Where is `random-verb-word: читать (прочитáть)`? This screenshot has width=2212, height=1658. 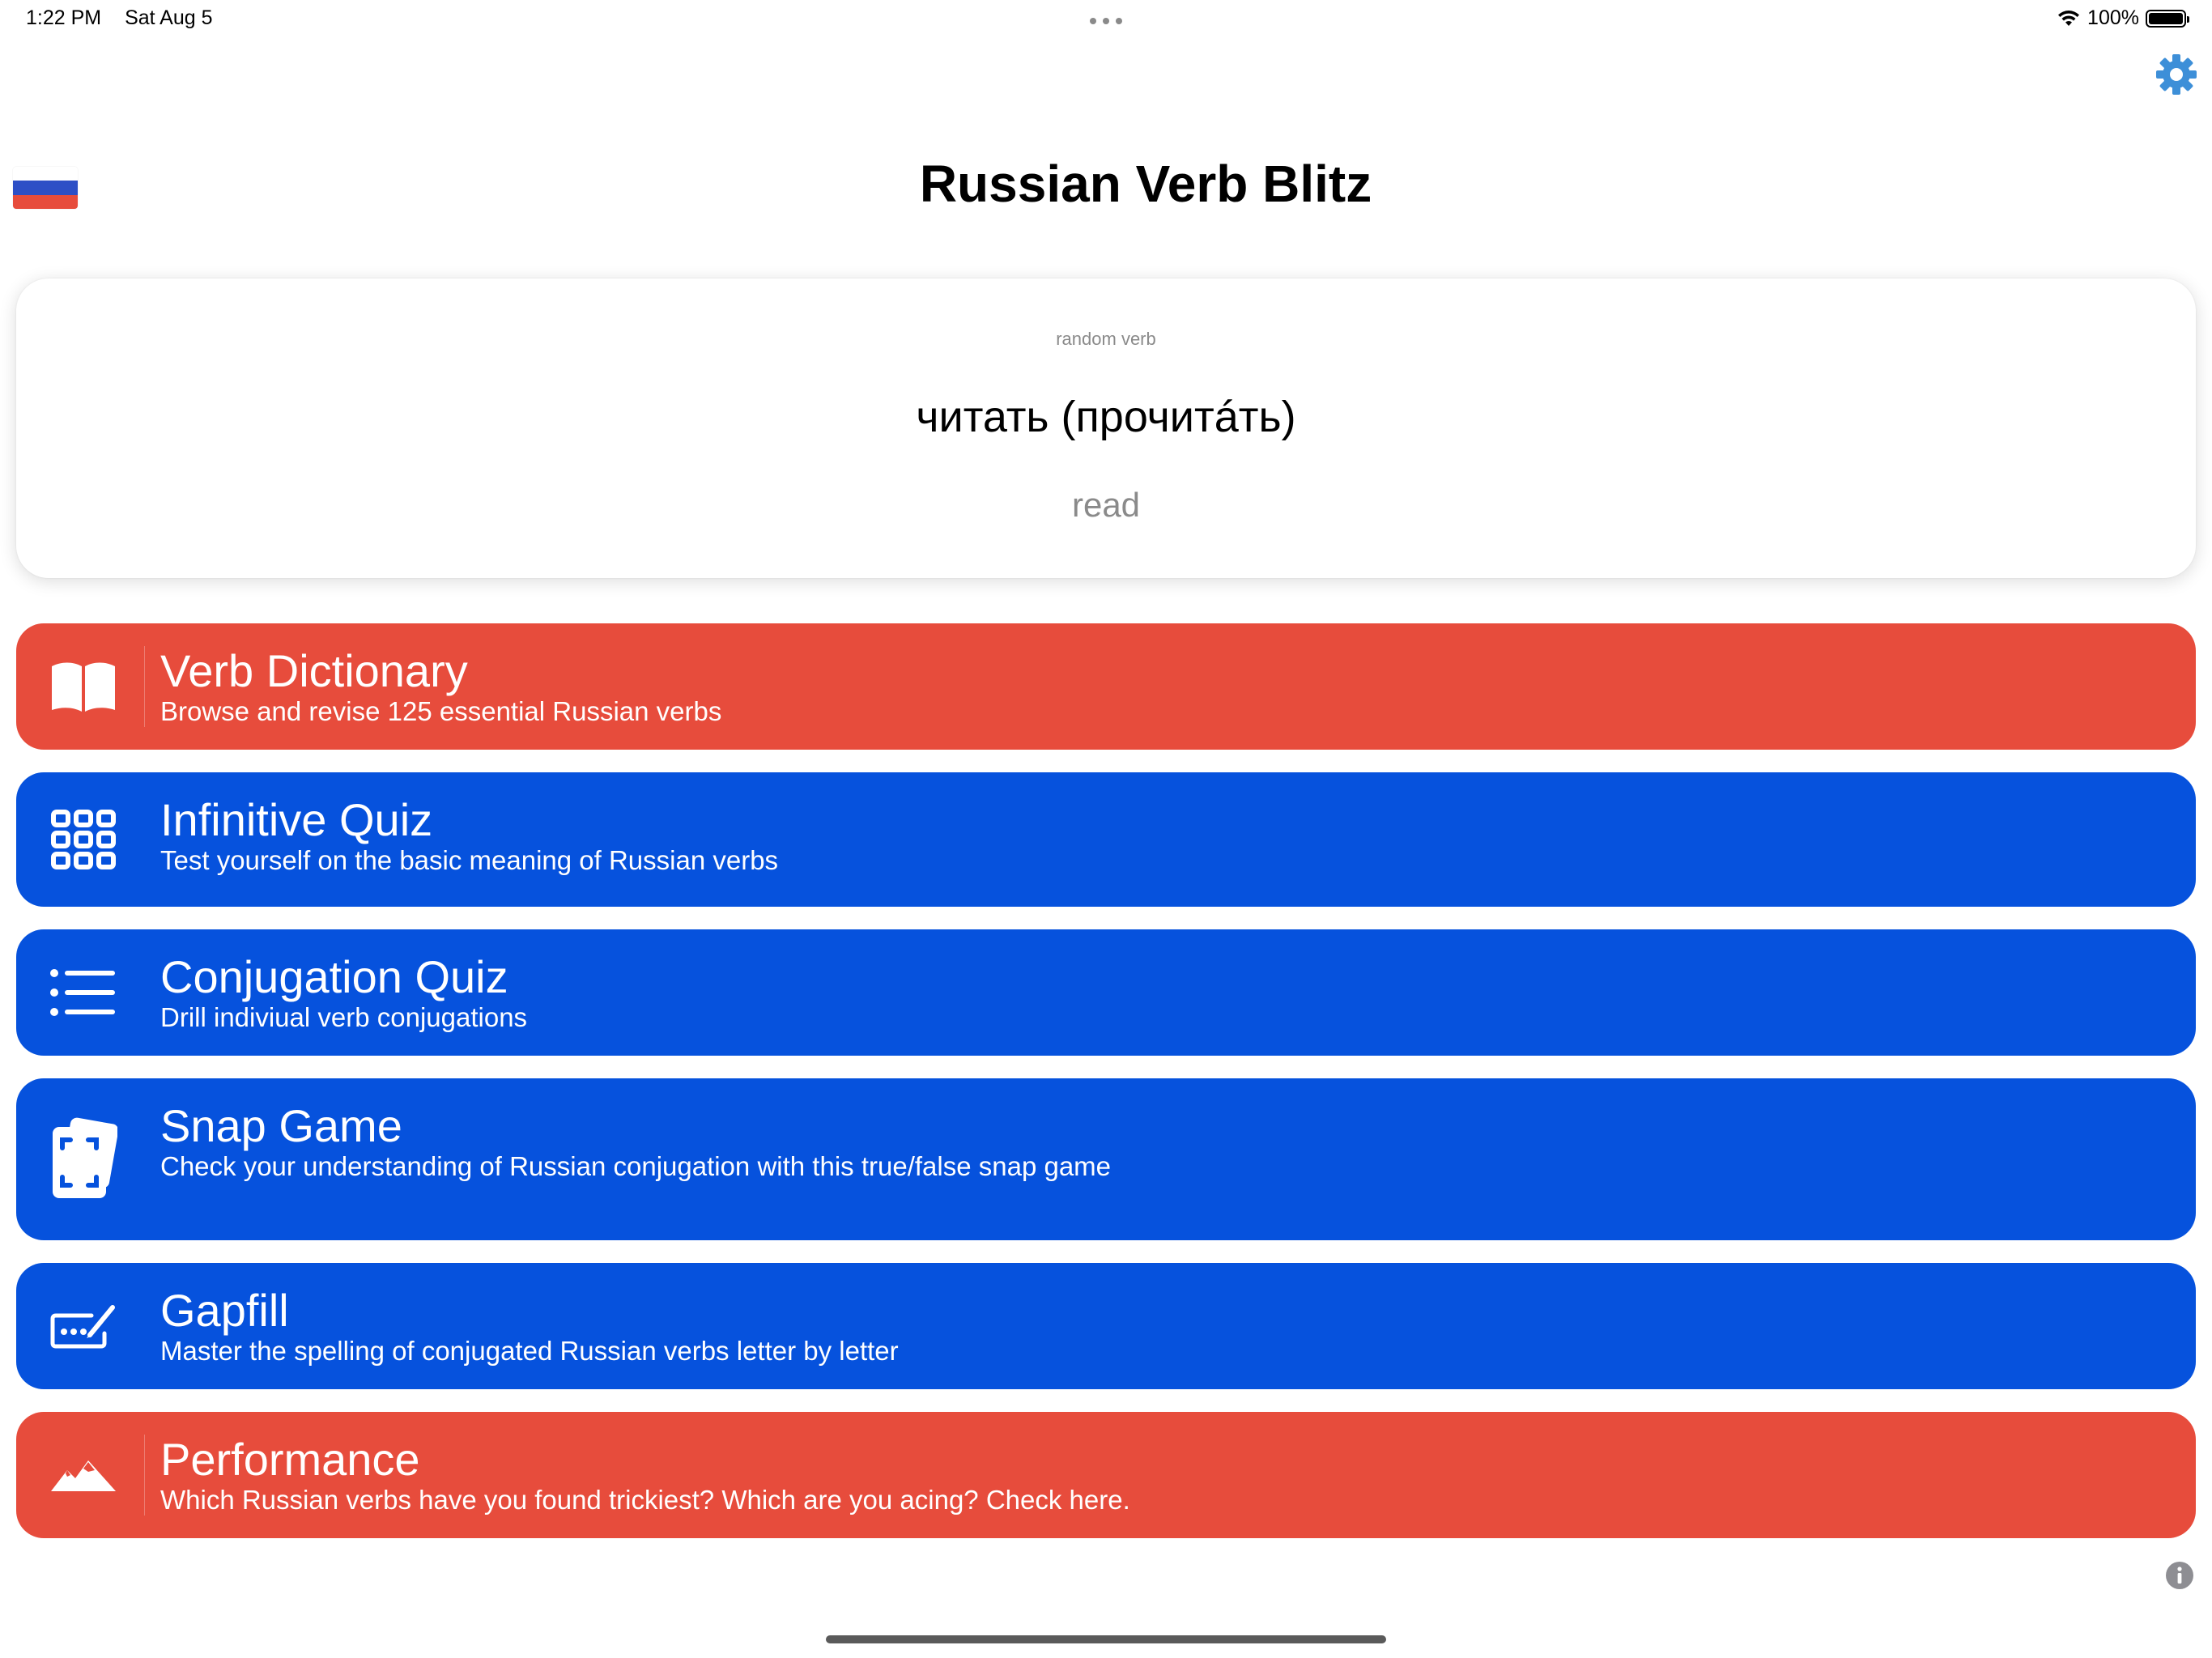
random-verb-word: читать (прочитáть) is located at coordinates (1106, 417).